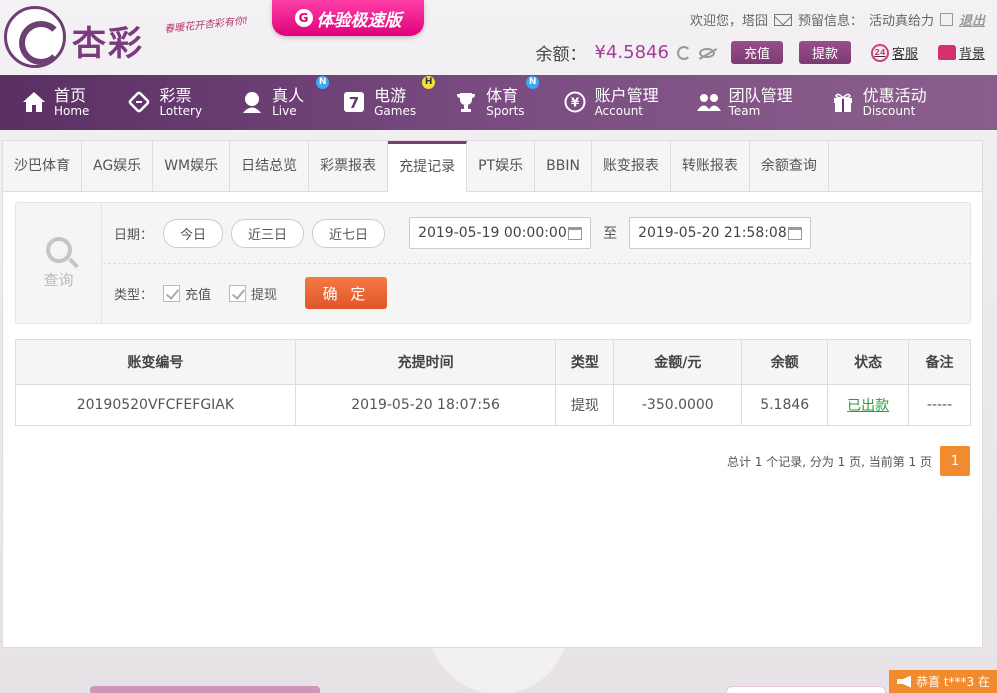  What do you see at coordinates (192, 166) in the screenshot?
I see `tab-wm: WM娱乐` at bounding box center [192, 166].